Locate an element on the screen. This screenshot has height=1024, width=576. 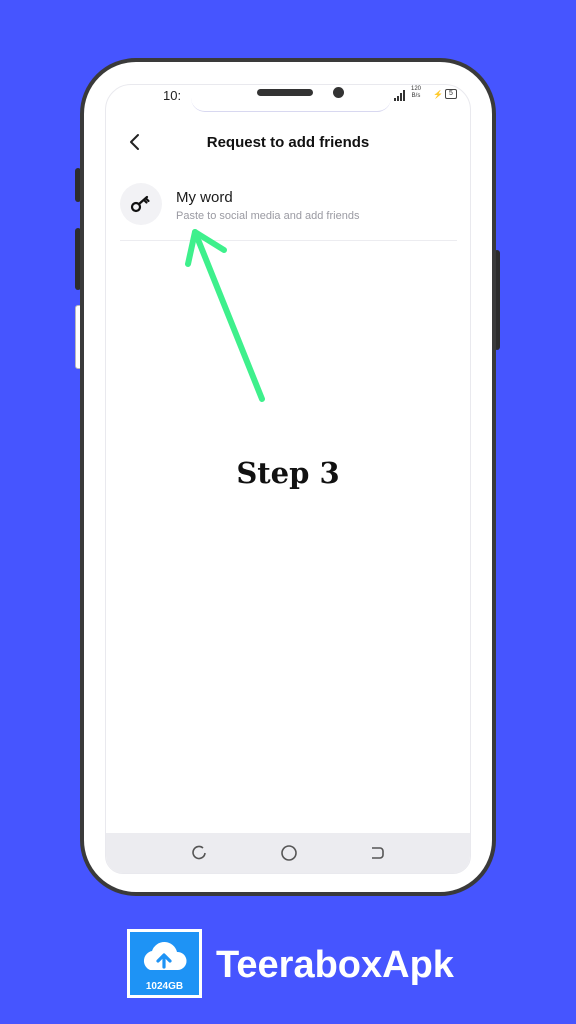
cloud-upload-icon is located at coordinates (165, 956).